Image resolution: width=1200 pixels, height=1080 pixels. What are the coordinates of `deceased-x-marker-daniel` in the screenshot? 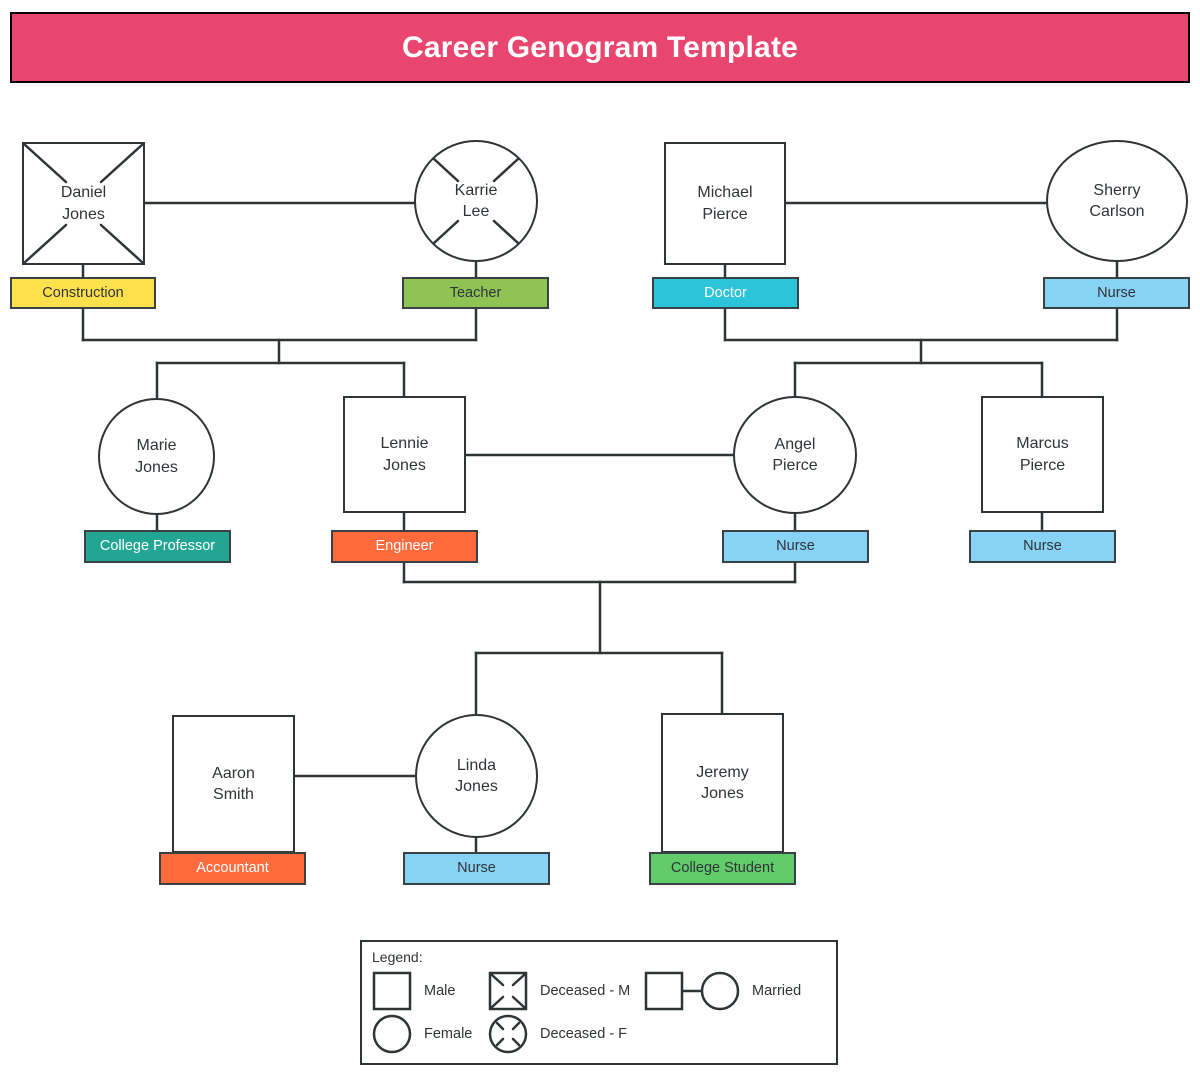 It's located at (83, 203).